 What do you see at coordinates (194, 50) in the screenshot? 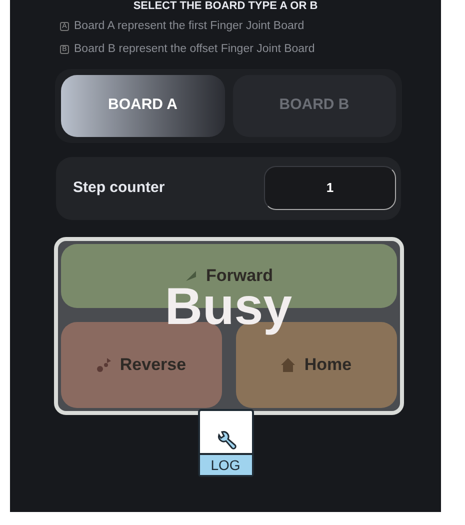
I see `note-text: Board B represent the offset Finger Joint Board` at bounding box center [194, 50].